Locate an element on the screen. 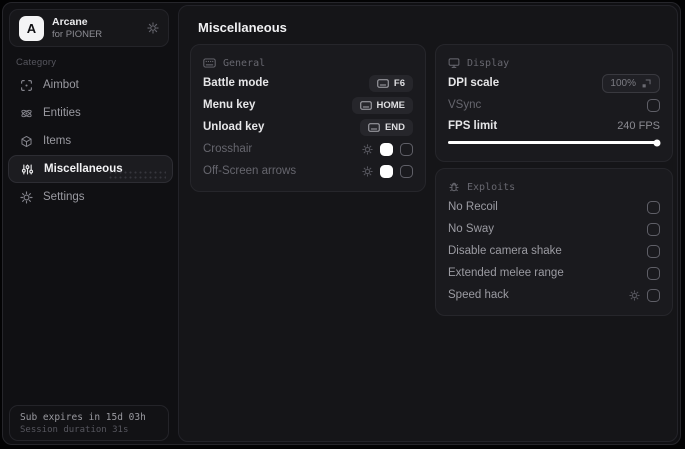 The height and width of the screenshot is (449, 685). exploits-card-header: Exploits is located at coordinates (554, 187).